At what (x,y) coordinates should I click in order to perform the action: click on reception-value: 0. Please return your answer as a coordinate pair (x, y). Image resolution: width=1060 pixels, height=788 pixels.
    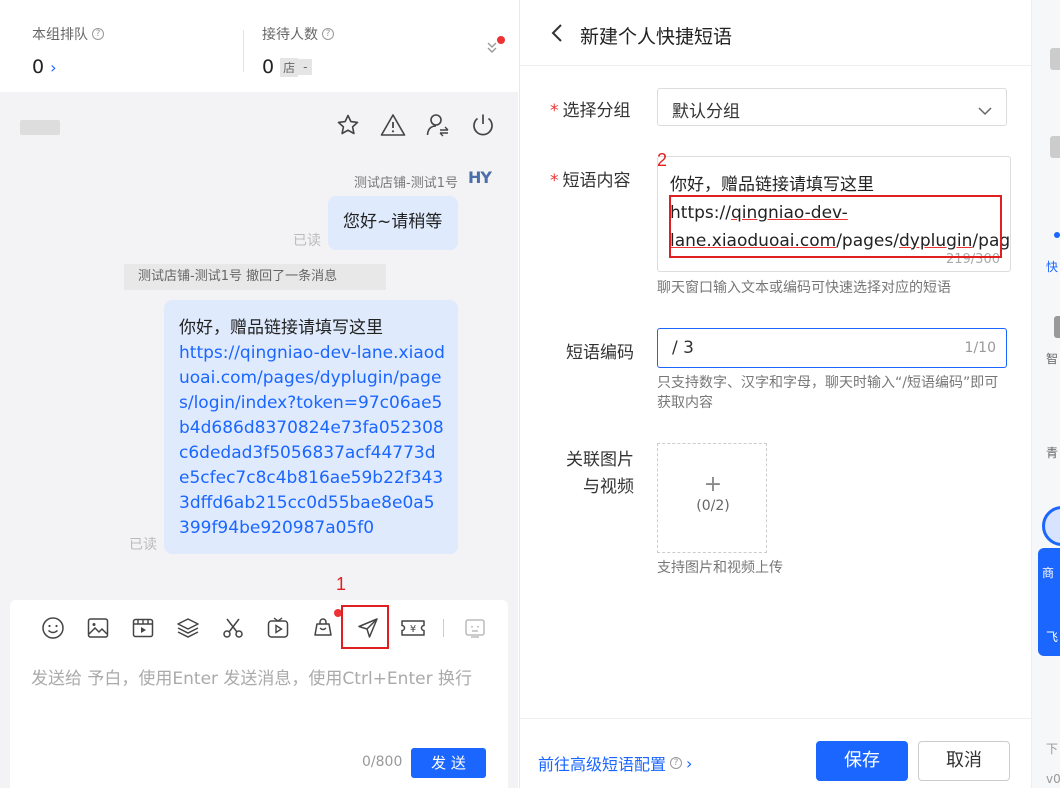
    Looking at the image, I should click on (268, 67).